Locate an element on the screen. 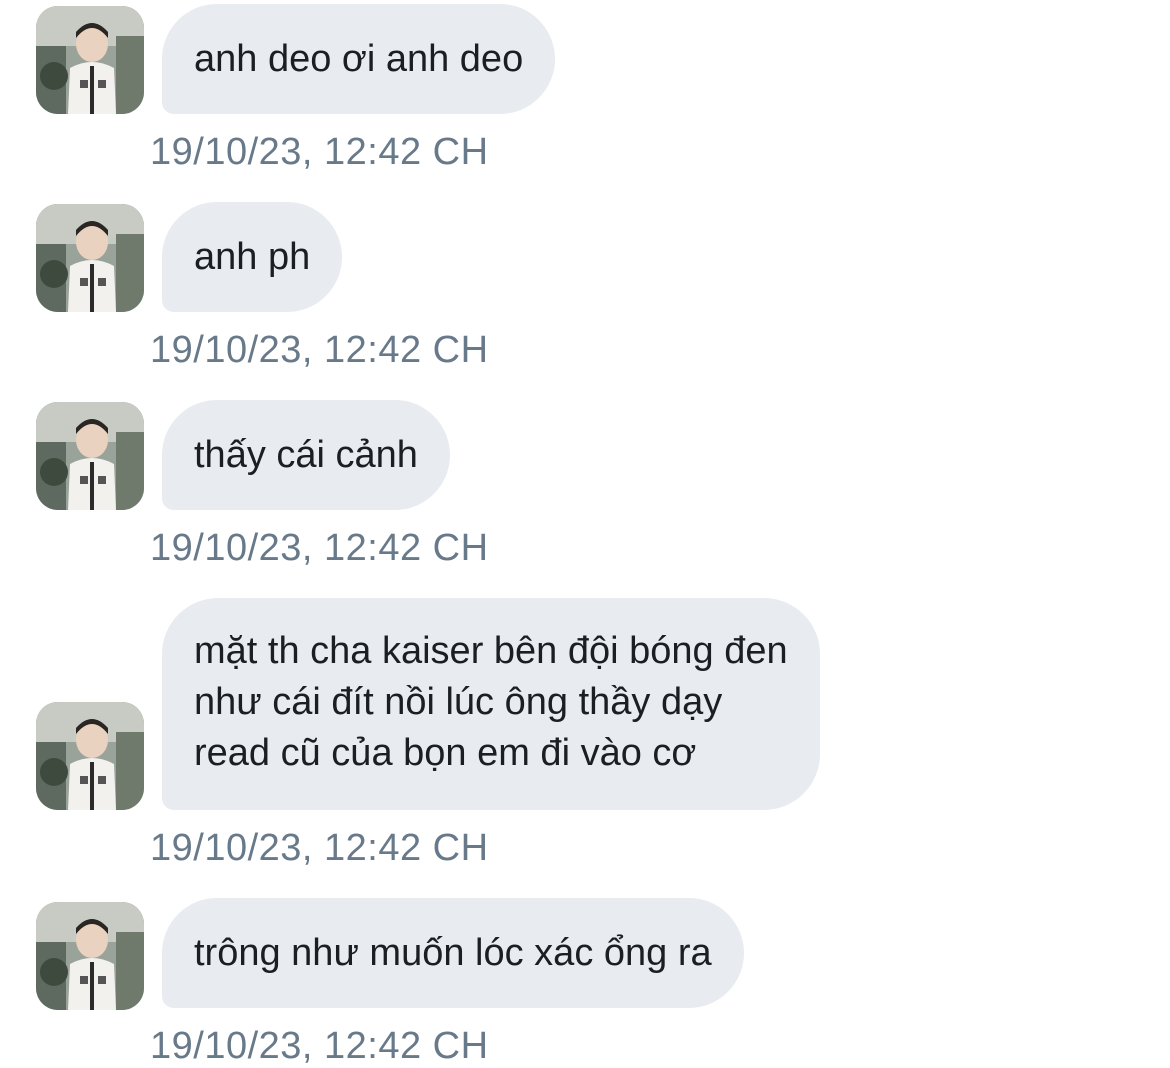  message-bubble: anh ph is located at coordinates (252, 257).